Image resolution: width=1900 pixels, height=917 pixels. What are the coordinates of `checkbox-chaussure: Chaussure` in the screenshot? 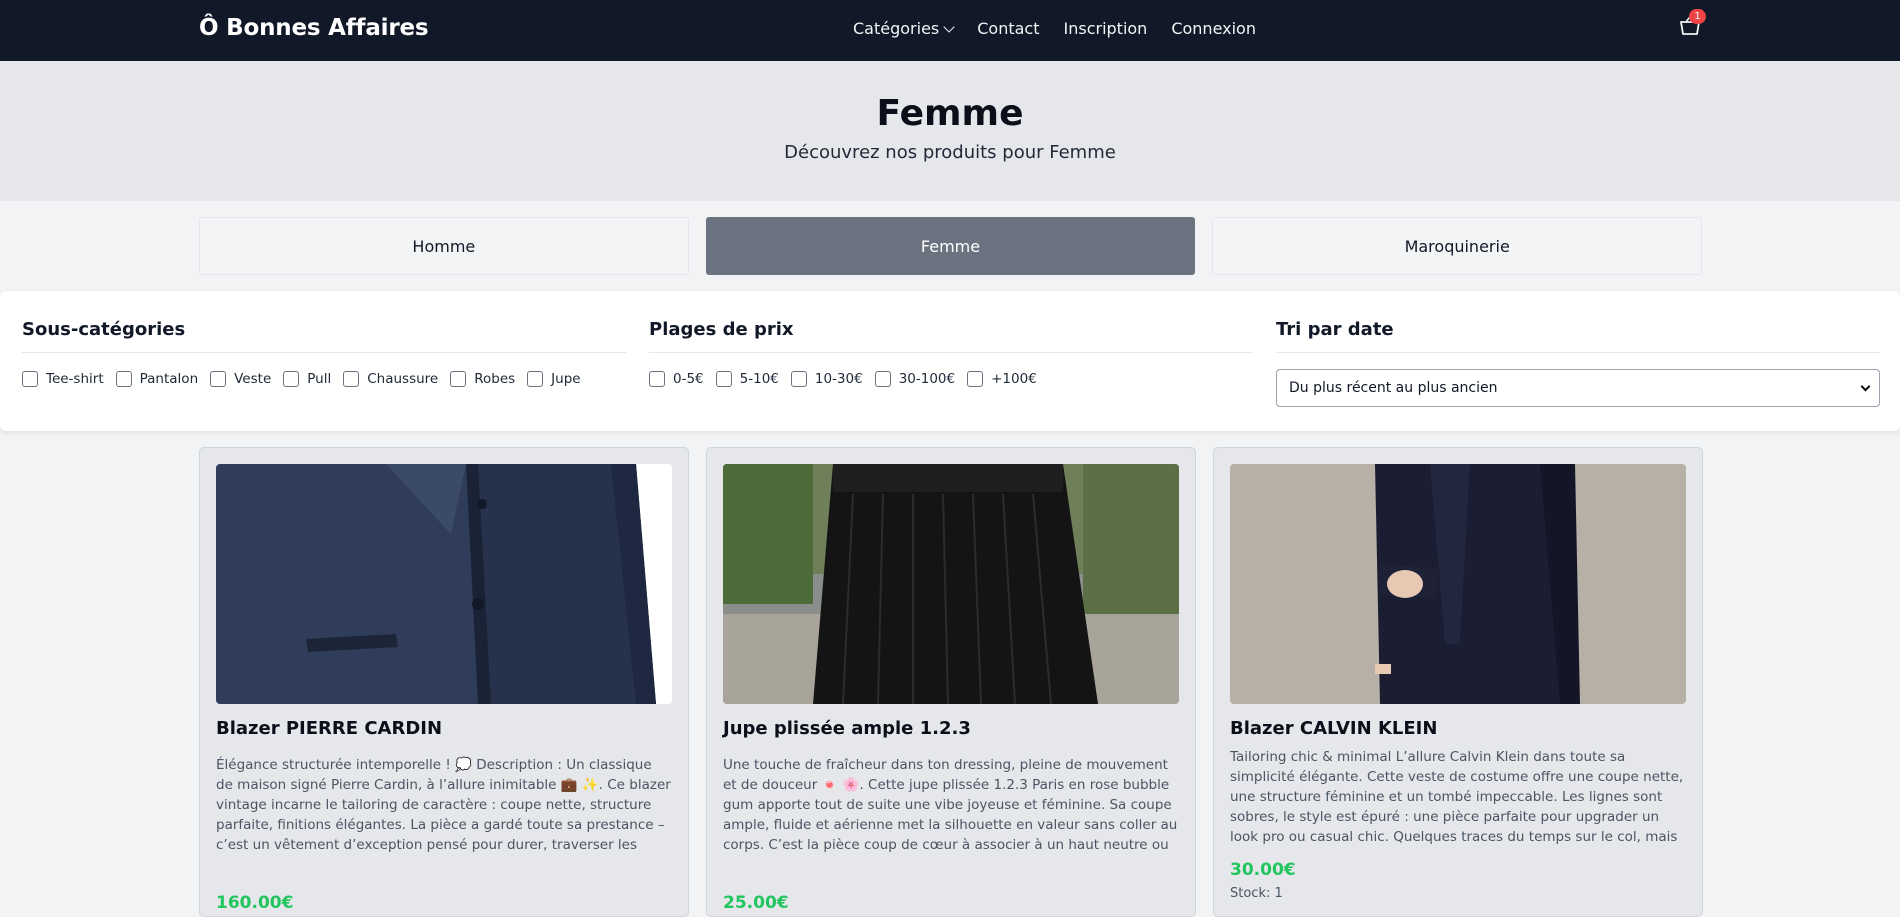 It's located at (390, 379).